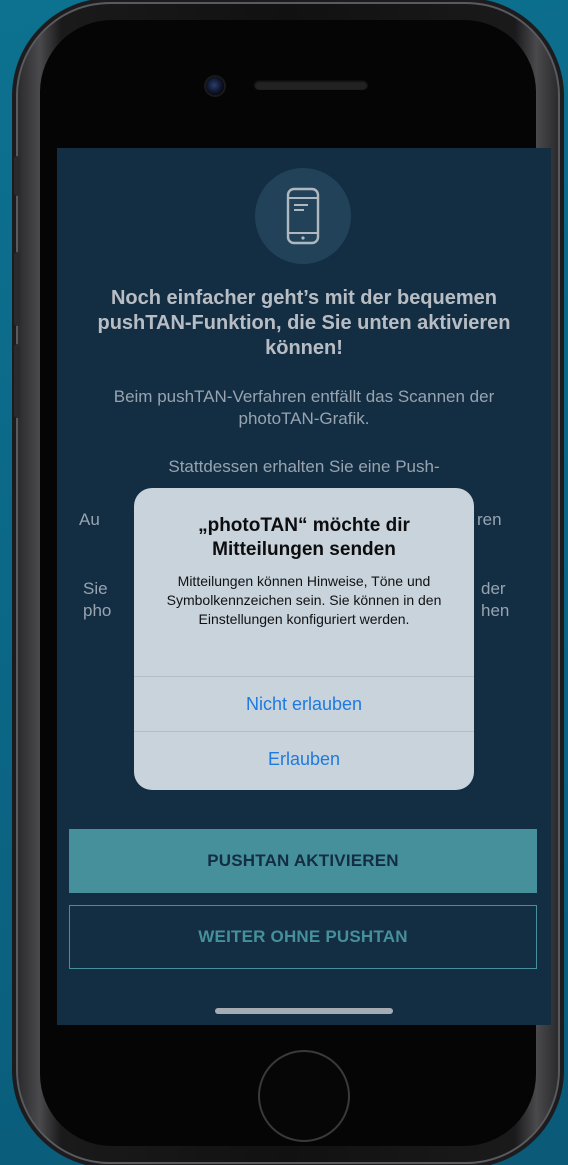  Describe the element at coordinates (215, 86) in the screenshot. I see `front-camera` at that location.